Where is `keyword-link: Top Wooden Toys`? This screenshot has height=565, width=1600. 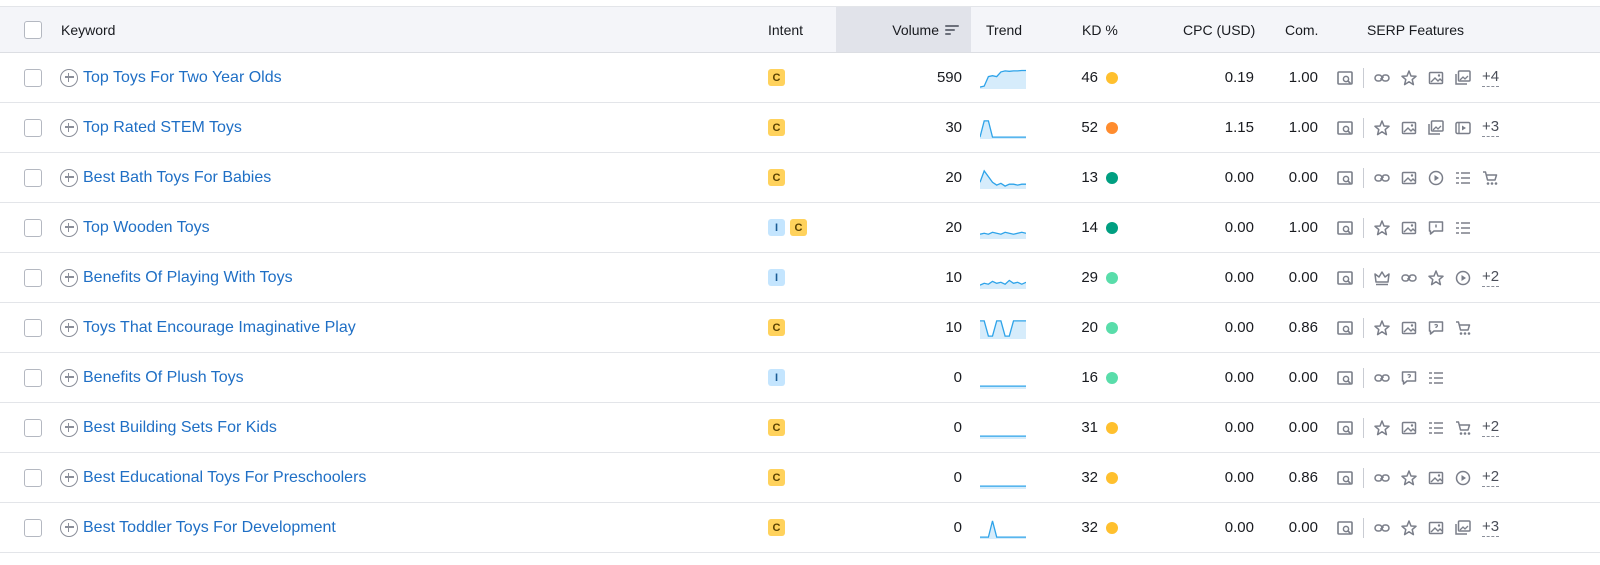
keyword-link: Top Wooden Toys is located at coordinates (146, 228).